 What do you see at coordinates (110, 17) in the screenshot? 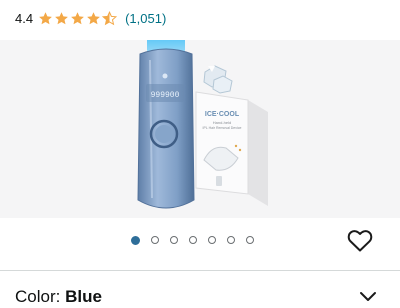
I see `half-star-icon` at bounding box center [110, 17].